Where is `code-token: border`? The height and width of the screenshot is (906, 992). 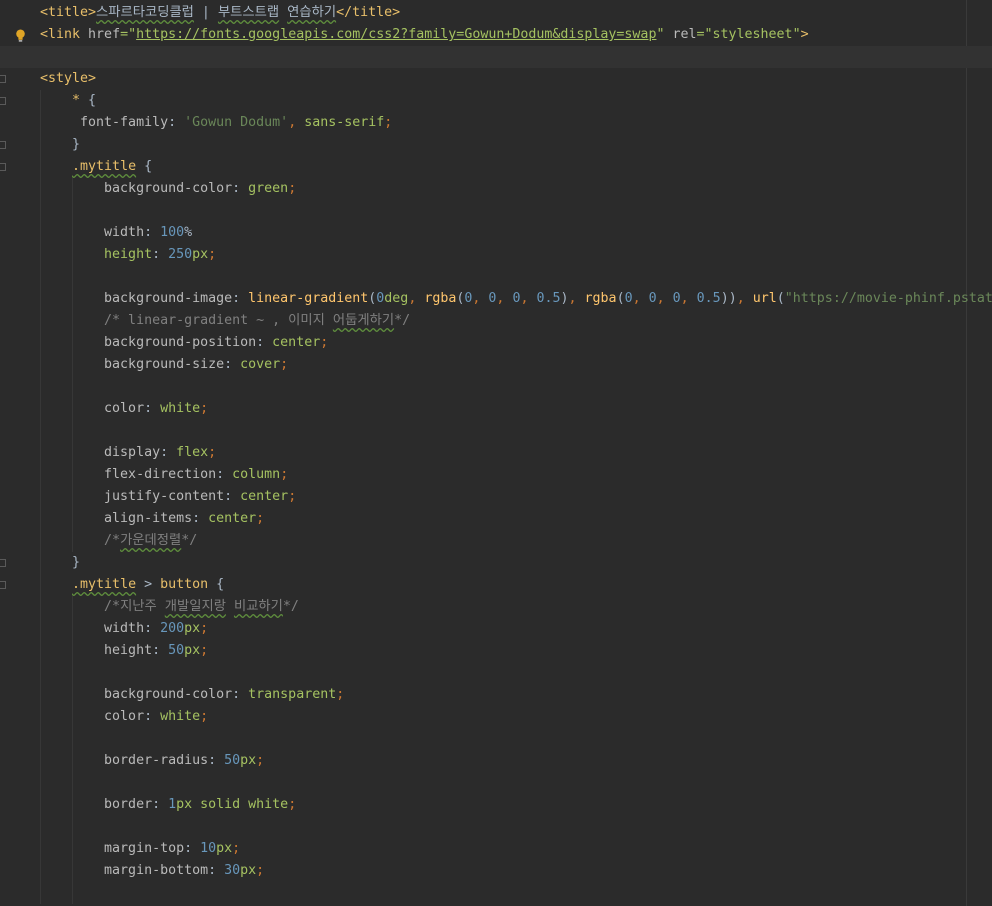
code-token: border is located at coordinates (96, 804).